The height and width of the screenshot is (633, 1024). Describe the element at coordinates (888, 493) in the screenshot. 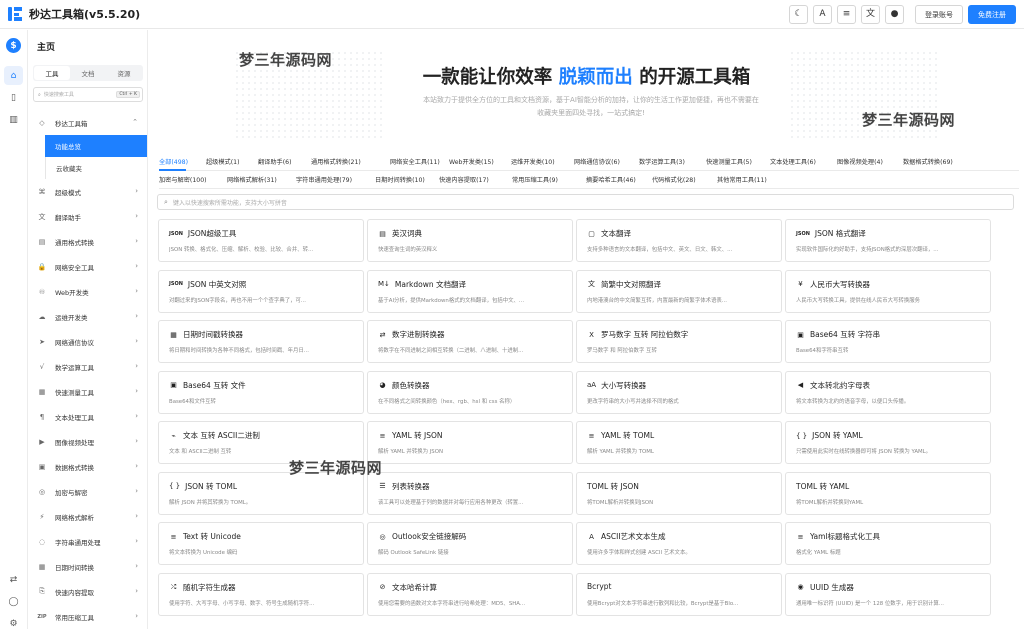

I see `tool-card: TOML 转 YAML 将TOML解析并转换到YAML` at that location.